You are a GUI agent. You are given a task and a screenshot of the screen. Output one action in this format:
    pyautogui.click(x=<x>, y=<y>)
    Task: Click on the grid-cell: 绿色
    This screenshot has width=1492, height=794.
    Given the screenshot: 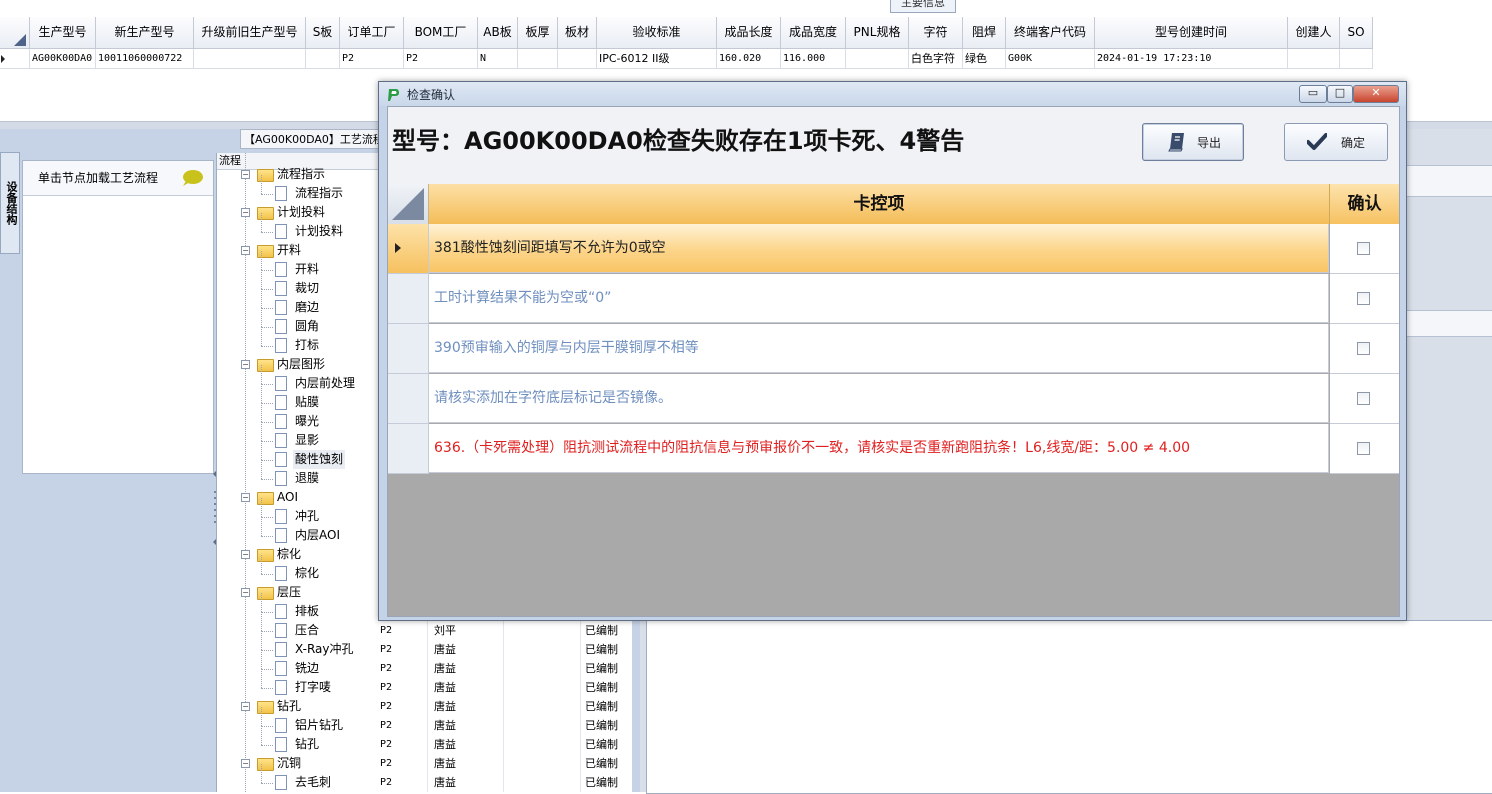 What is the action you would take?
    pyautogui.click(x=984, y=59)
    